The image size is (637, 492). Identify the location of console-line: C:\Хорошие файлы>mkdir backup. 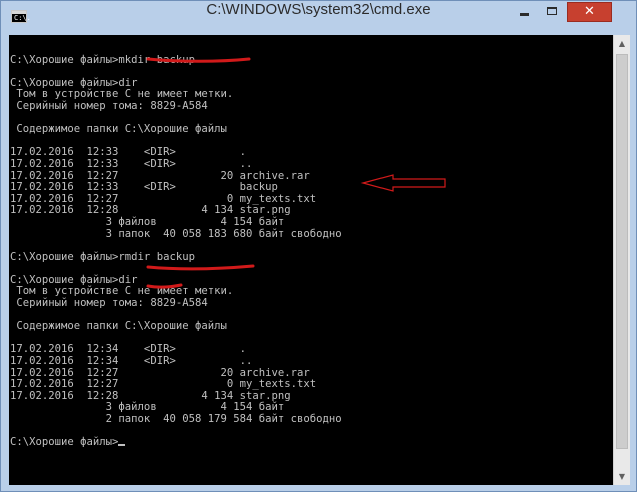
(176, 60).